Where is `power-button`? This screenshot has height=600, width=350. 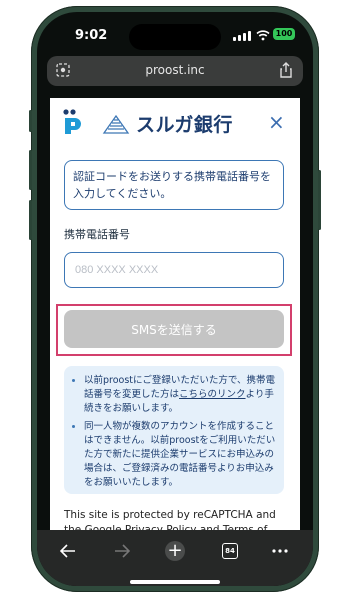 power-button is located at coordinates (319, 200).